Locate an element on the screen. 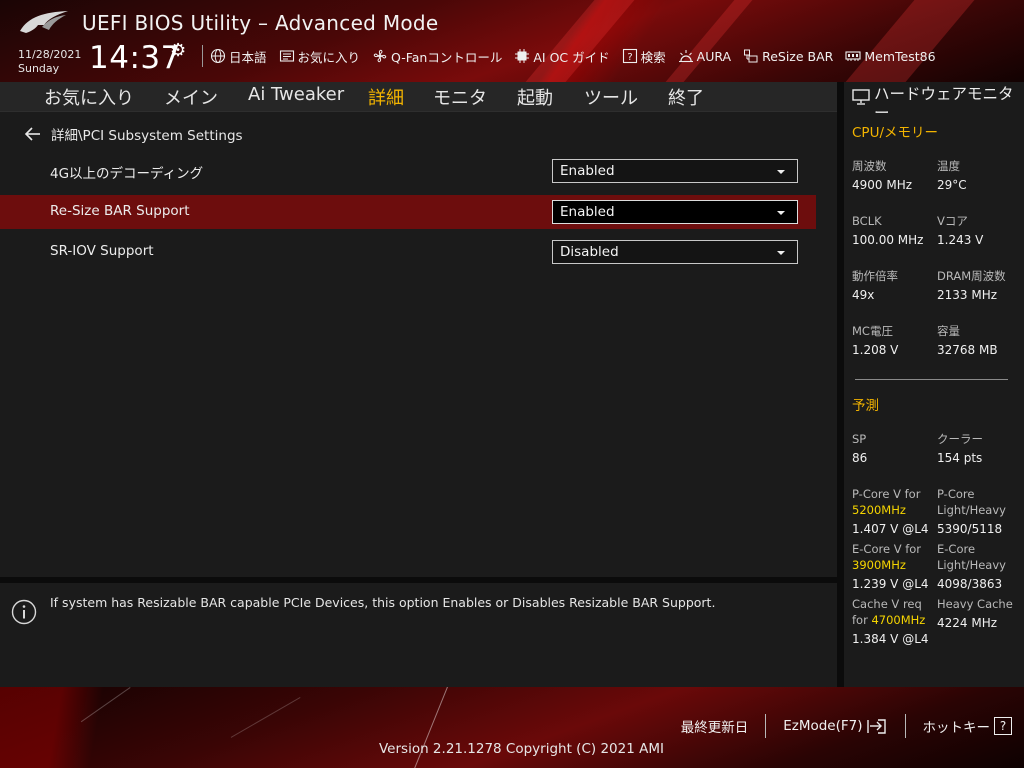 The image size is (1024, 768). section-divider is located at coordinates (931, 379).